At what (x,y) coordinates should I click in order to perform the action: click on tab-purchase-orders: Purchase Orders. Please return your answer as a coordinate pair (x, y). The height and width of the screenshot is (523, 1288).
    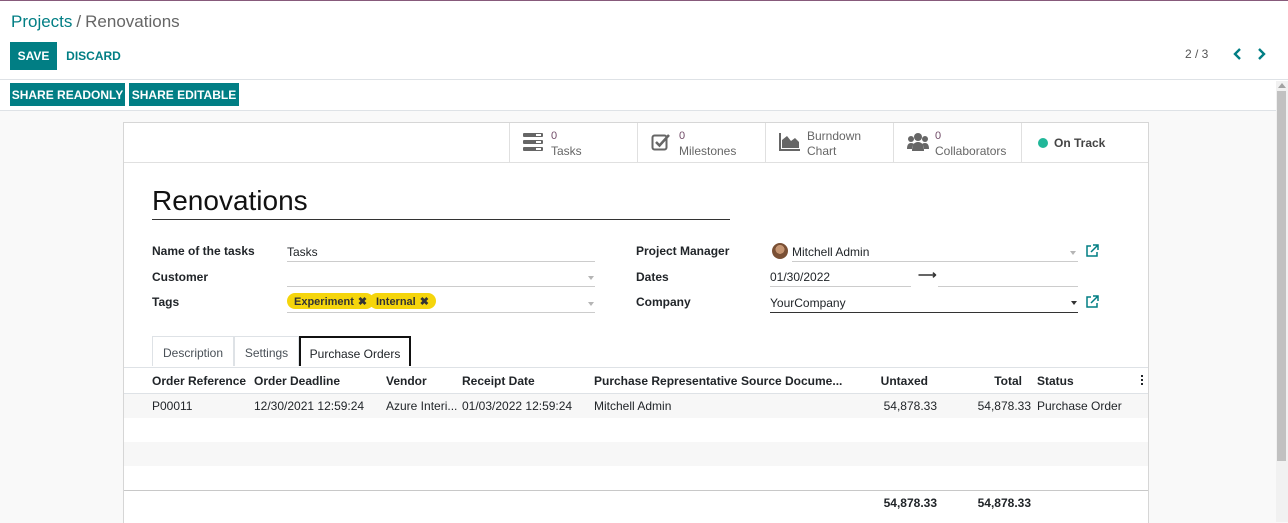
    Looking at the image, I should click on (355, 351).